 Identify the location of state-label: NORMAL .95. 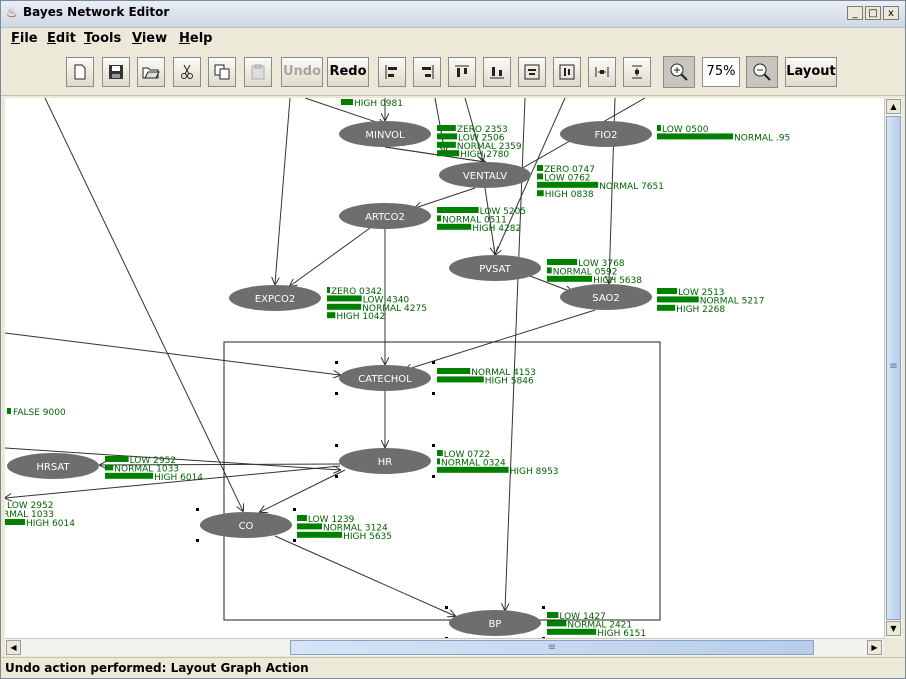
(762, 138).